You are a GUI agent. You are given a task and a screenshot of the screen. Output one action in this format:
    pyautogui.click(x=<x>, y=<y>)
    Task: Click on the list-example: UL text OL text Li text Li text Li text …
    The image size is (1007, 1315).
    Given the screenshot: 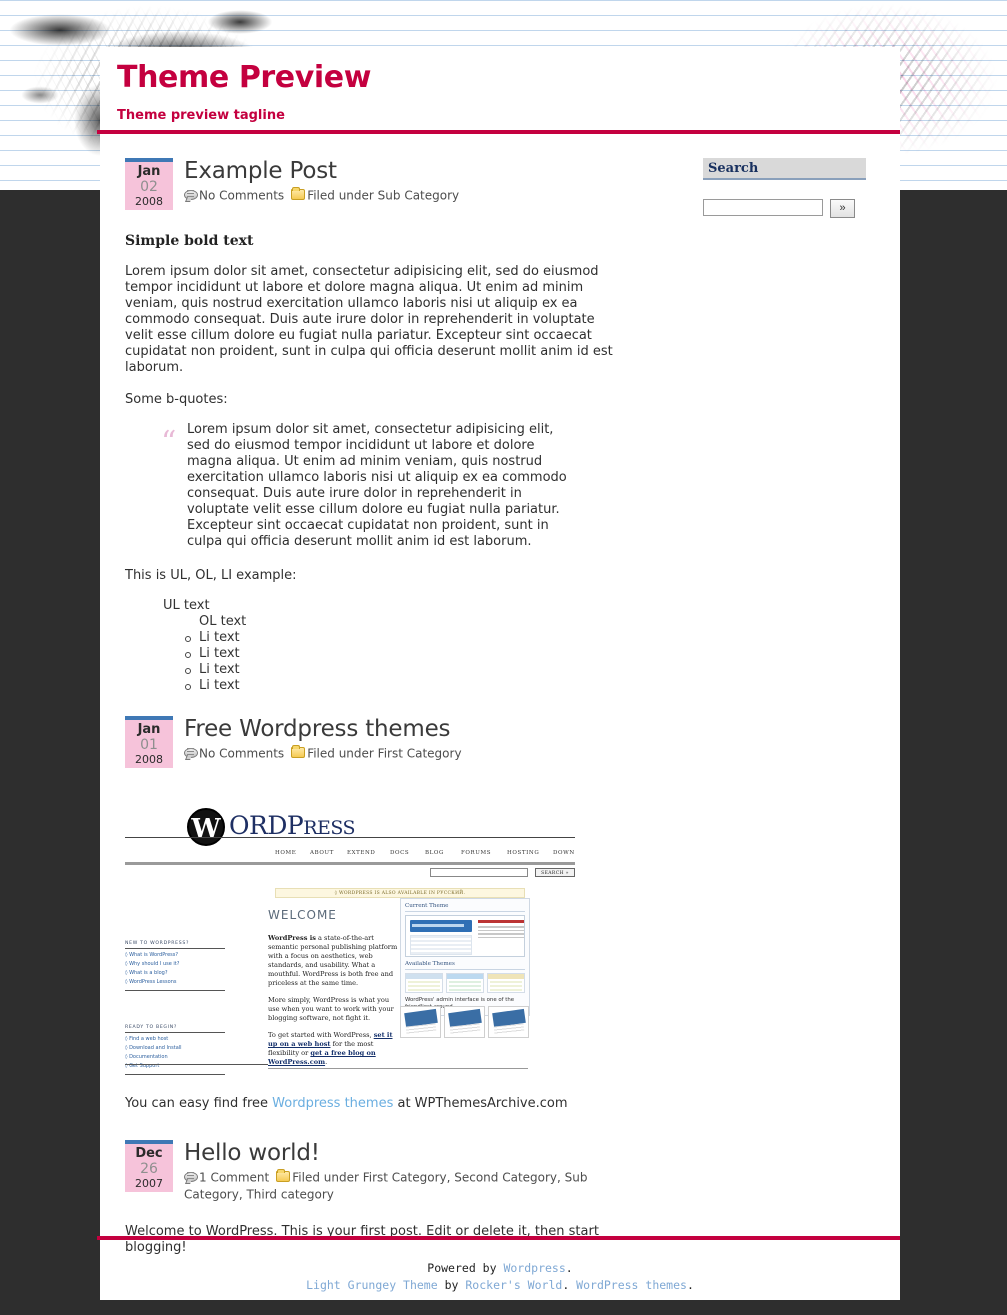 What is the action you would take?
    pyautogui.click(x=375, y=646)
    